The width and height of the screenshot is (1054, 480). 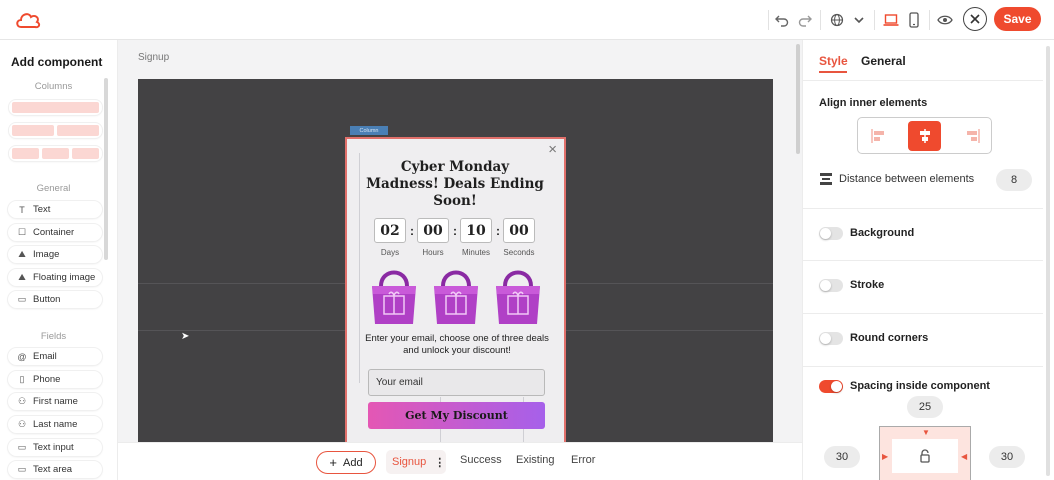 What do you see at coordinates (439, 462) in the screenshot?
I see `more-options-icon: ⋮` at bounding box center [439, 462].